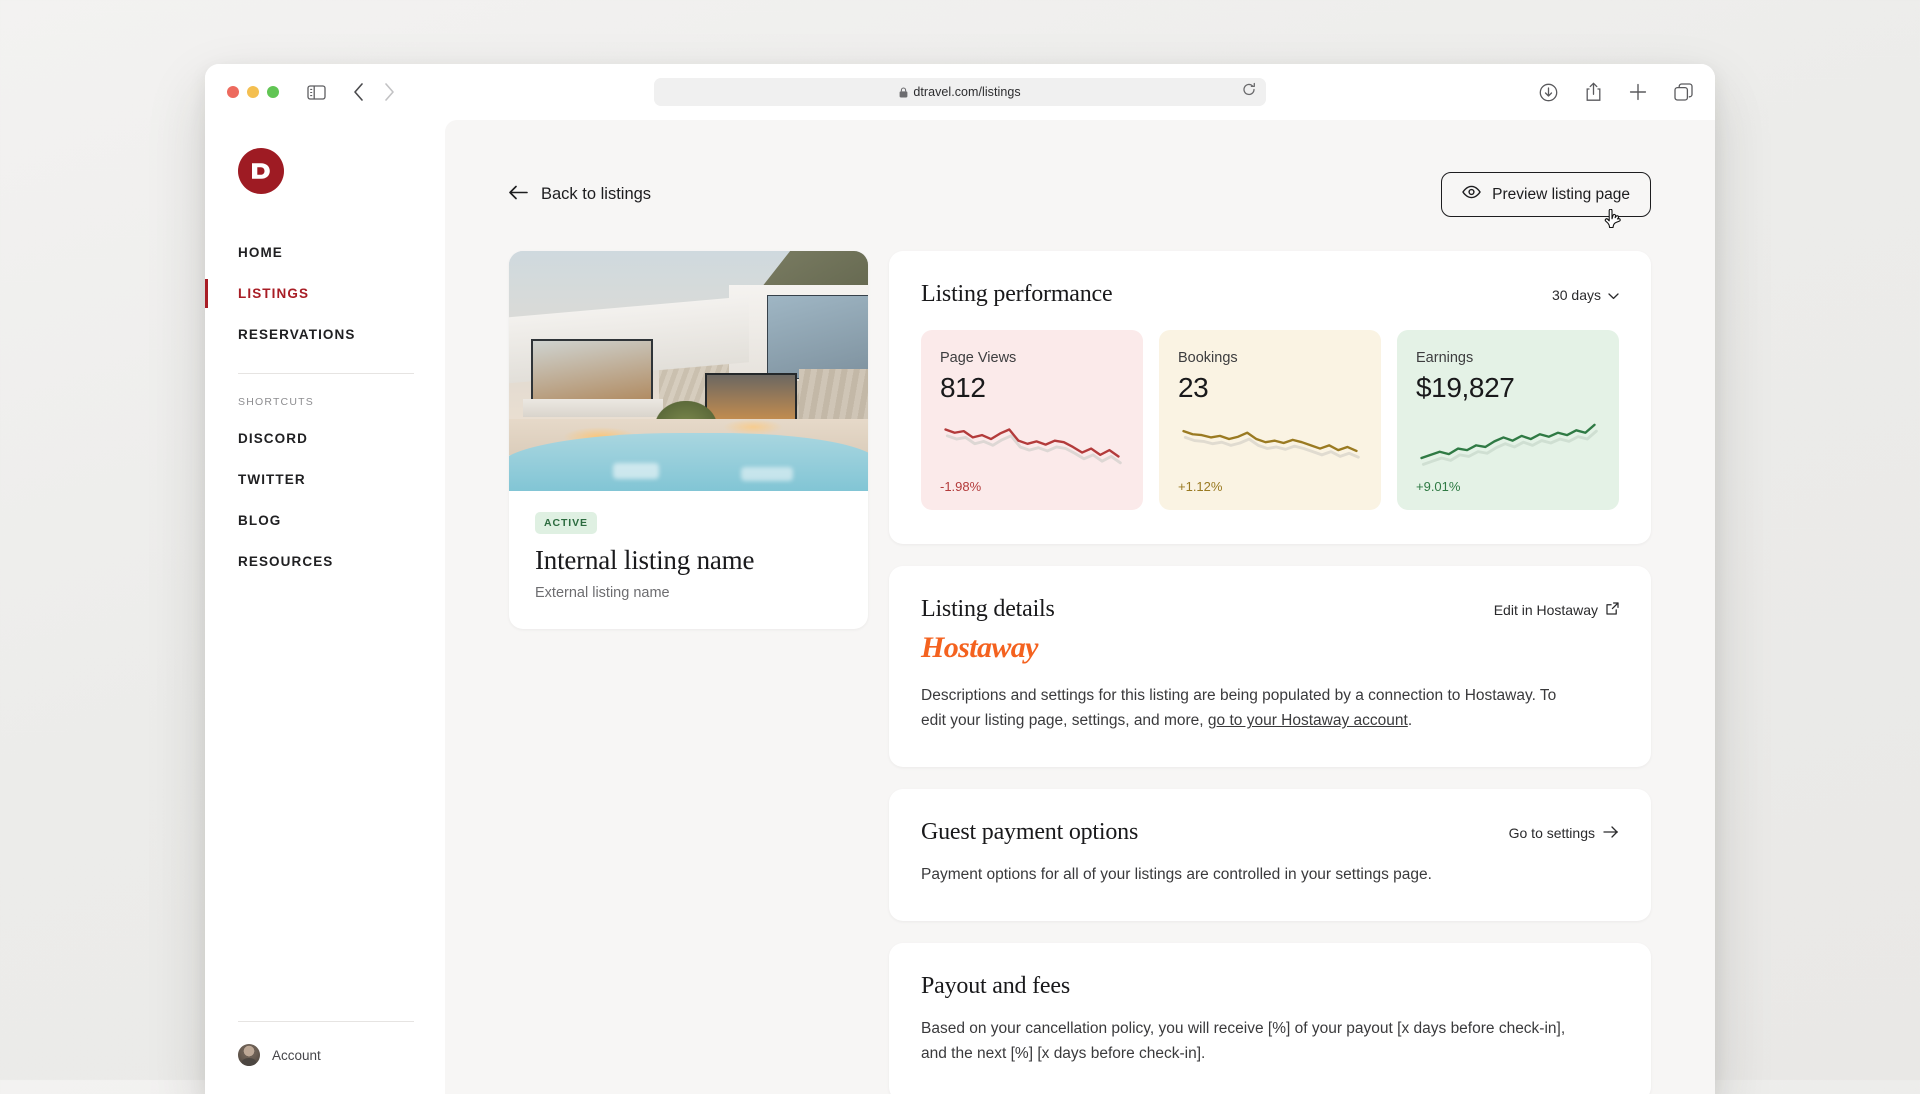 The width and height of the screenshot is (1920, 1094). What do you see at coordinates (688, 371) in the screenshot?
I see `listing-photo` at bounding box center [688, 371].